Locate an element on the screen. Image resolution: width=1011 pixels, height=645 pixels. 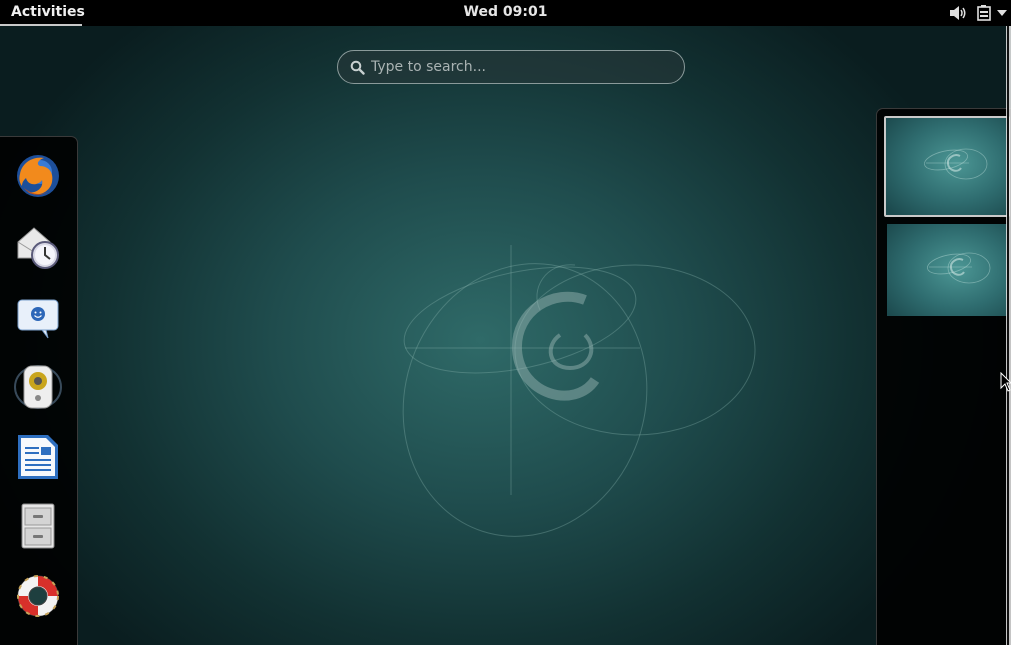
search-icon is located at coordinates (357, 67).